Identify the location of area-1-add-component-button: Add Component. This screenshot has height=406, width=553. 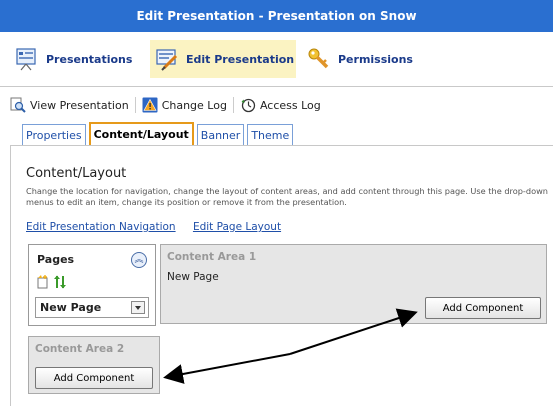
(483, 308).